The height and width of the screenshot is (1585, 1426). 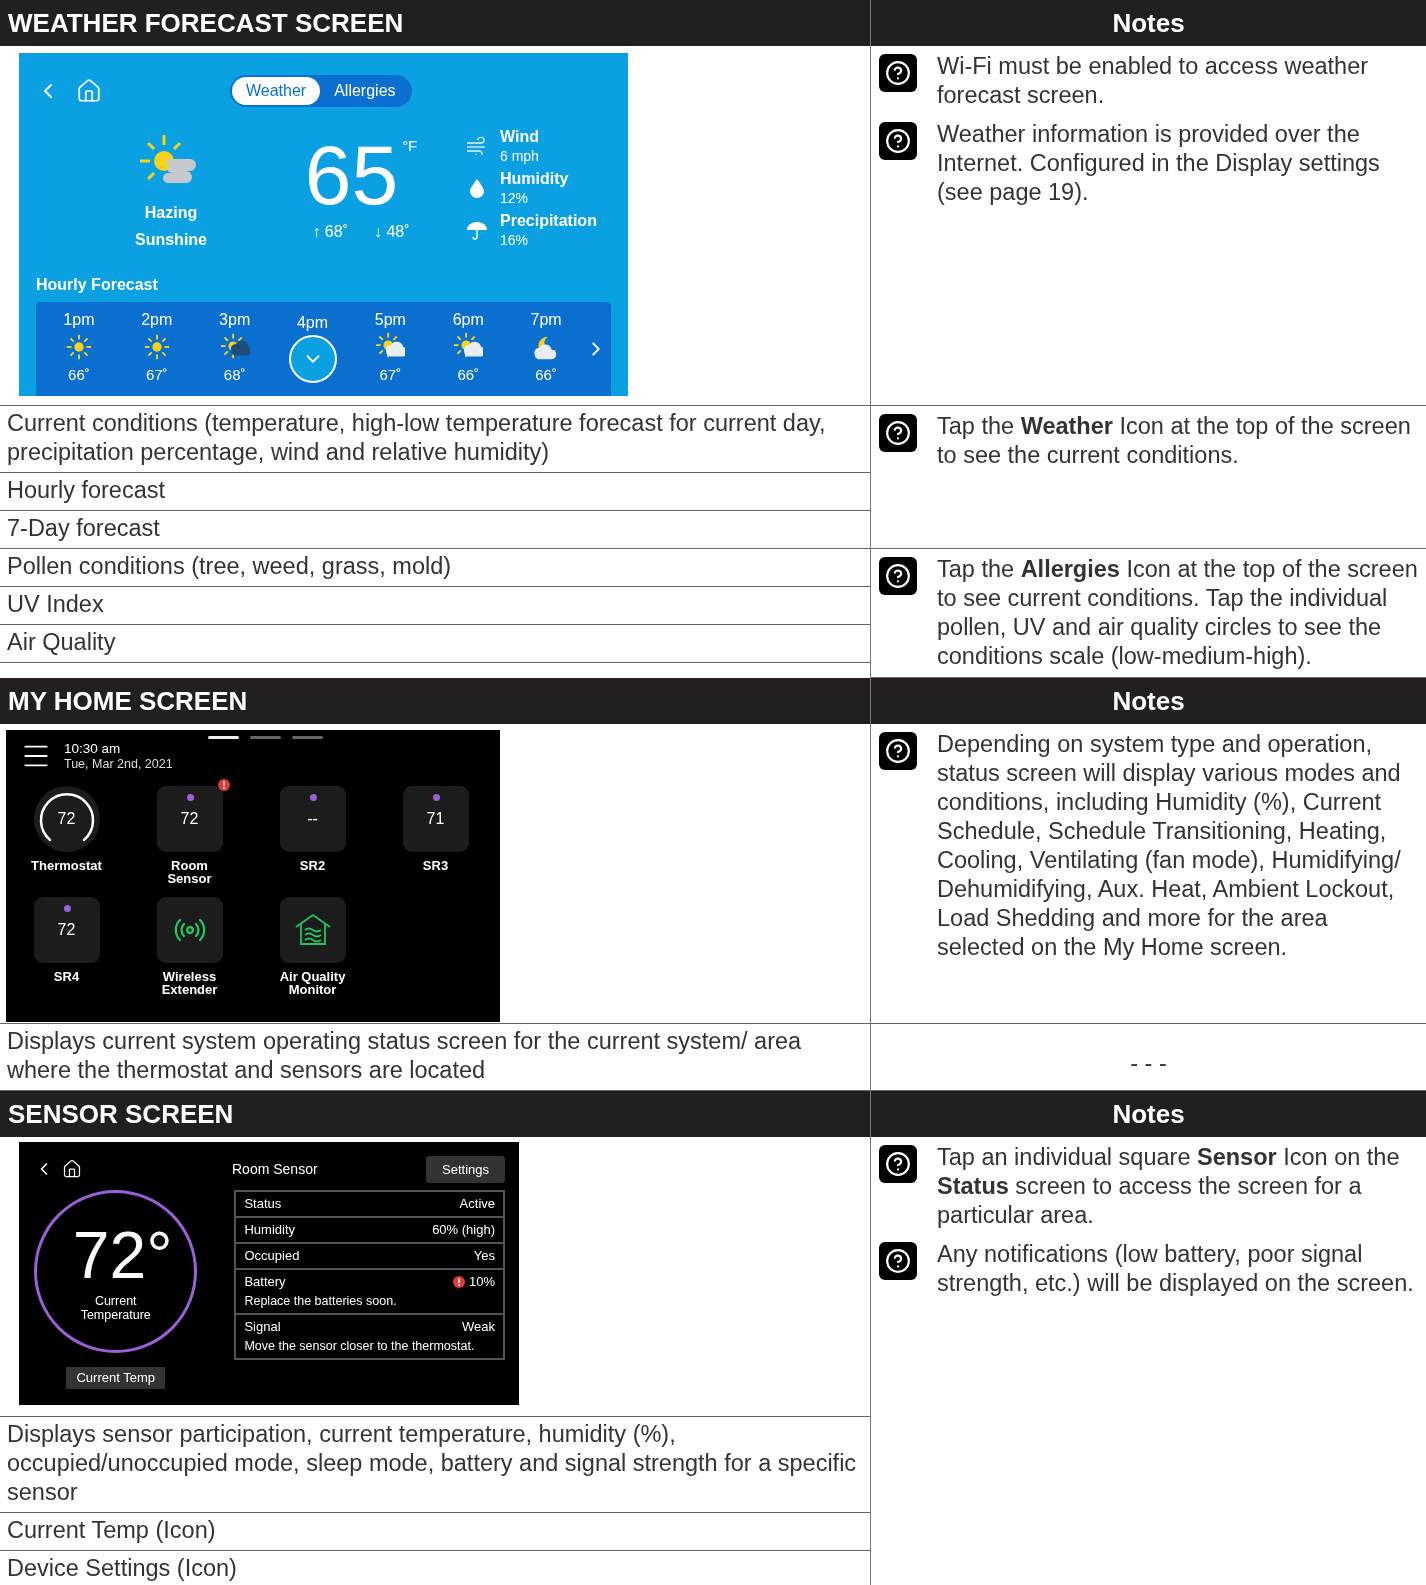 What do you see at coordinates (515, 240) in the screenshot?
I see `stat-value: 16%` at bounding box center [515, 240].